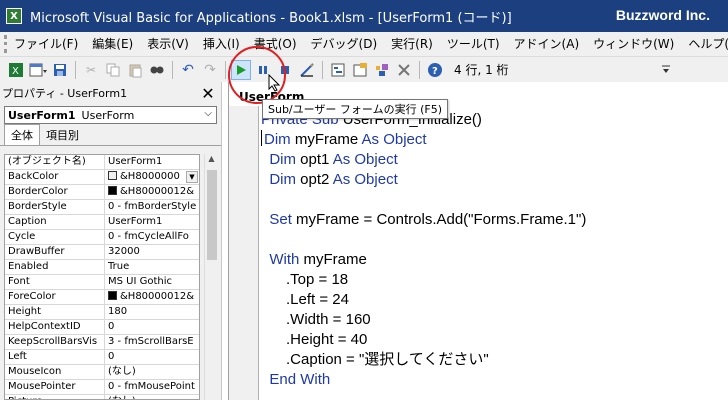  I want to click on menu-item: ウィンドウ(W), so click(633, 44).